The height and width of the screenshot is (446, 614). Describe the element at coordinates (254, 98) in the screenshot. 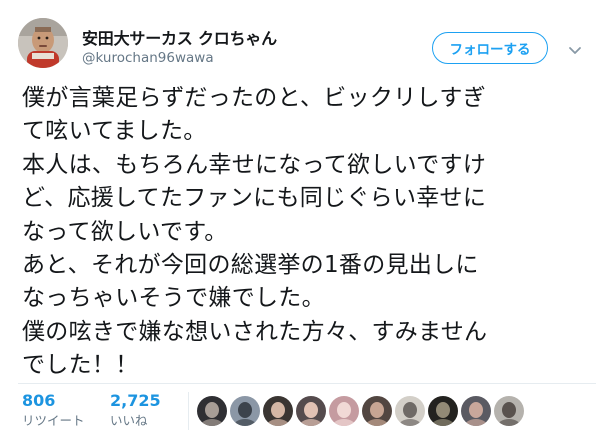

I see `tweet-text-line: 僕が言葉足らずだったのと、ビックリしすぎ` at that location.